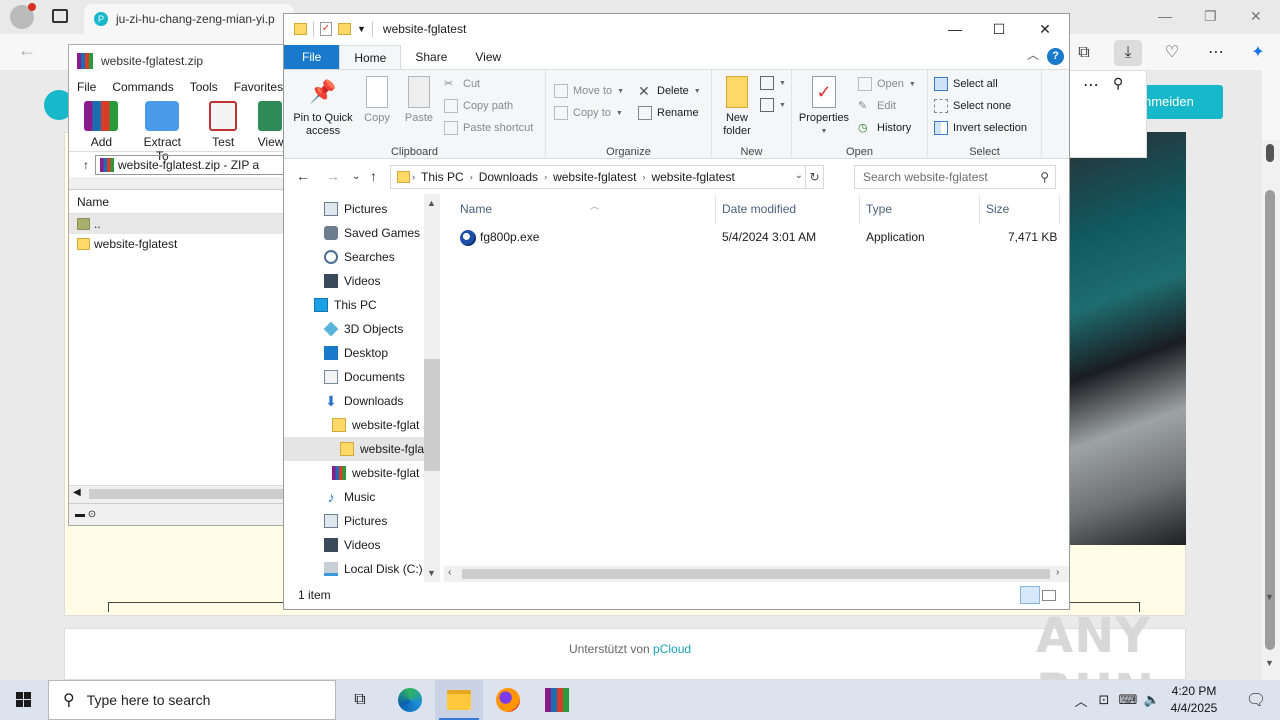 The image size is (1280, 720). I want to click on open-button: Open ▼, so click(887, 84).